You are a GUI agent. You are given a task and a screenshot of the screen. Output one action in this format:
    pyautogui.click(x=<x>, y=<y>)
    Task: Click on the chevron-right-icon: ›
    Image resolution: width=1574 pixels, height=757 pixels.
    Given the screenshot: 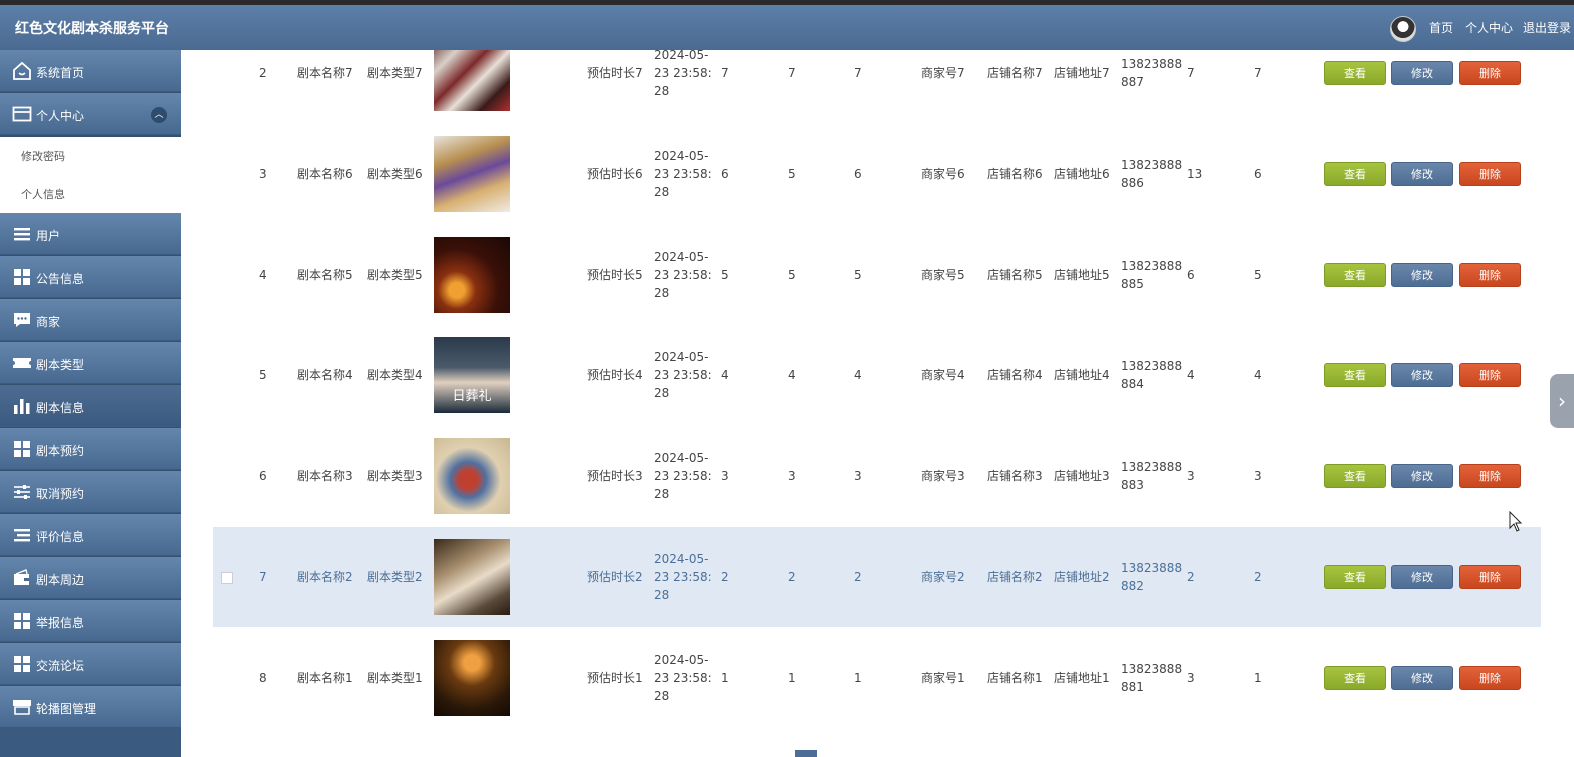 What is the action you would take?
    pyautogui.click(x=1562, y=401)
    